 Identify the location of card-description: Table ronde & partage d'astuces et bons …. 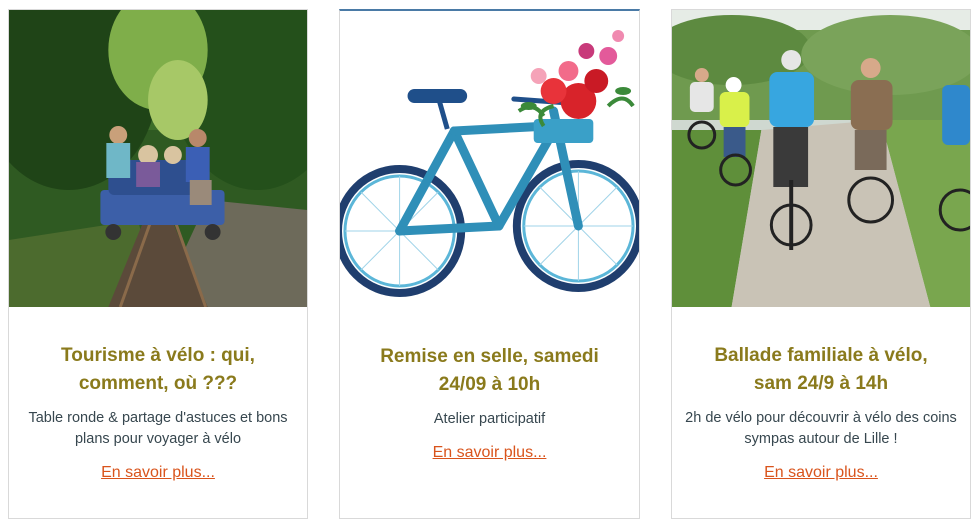
(158, 429).